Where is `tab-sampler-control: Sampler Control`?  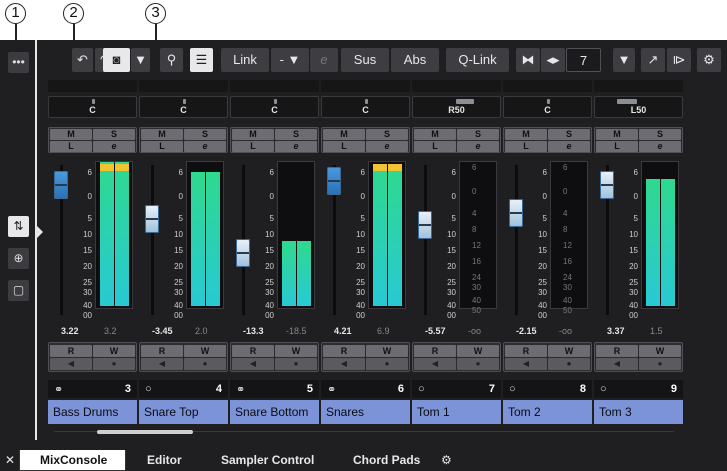
tab-sampler-control: Sampler Control is located at coordinates (267, 460).